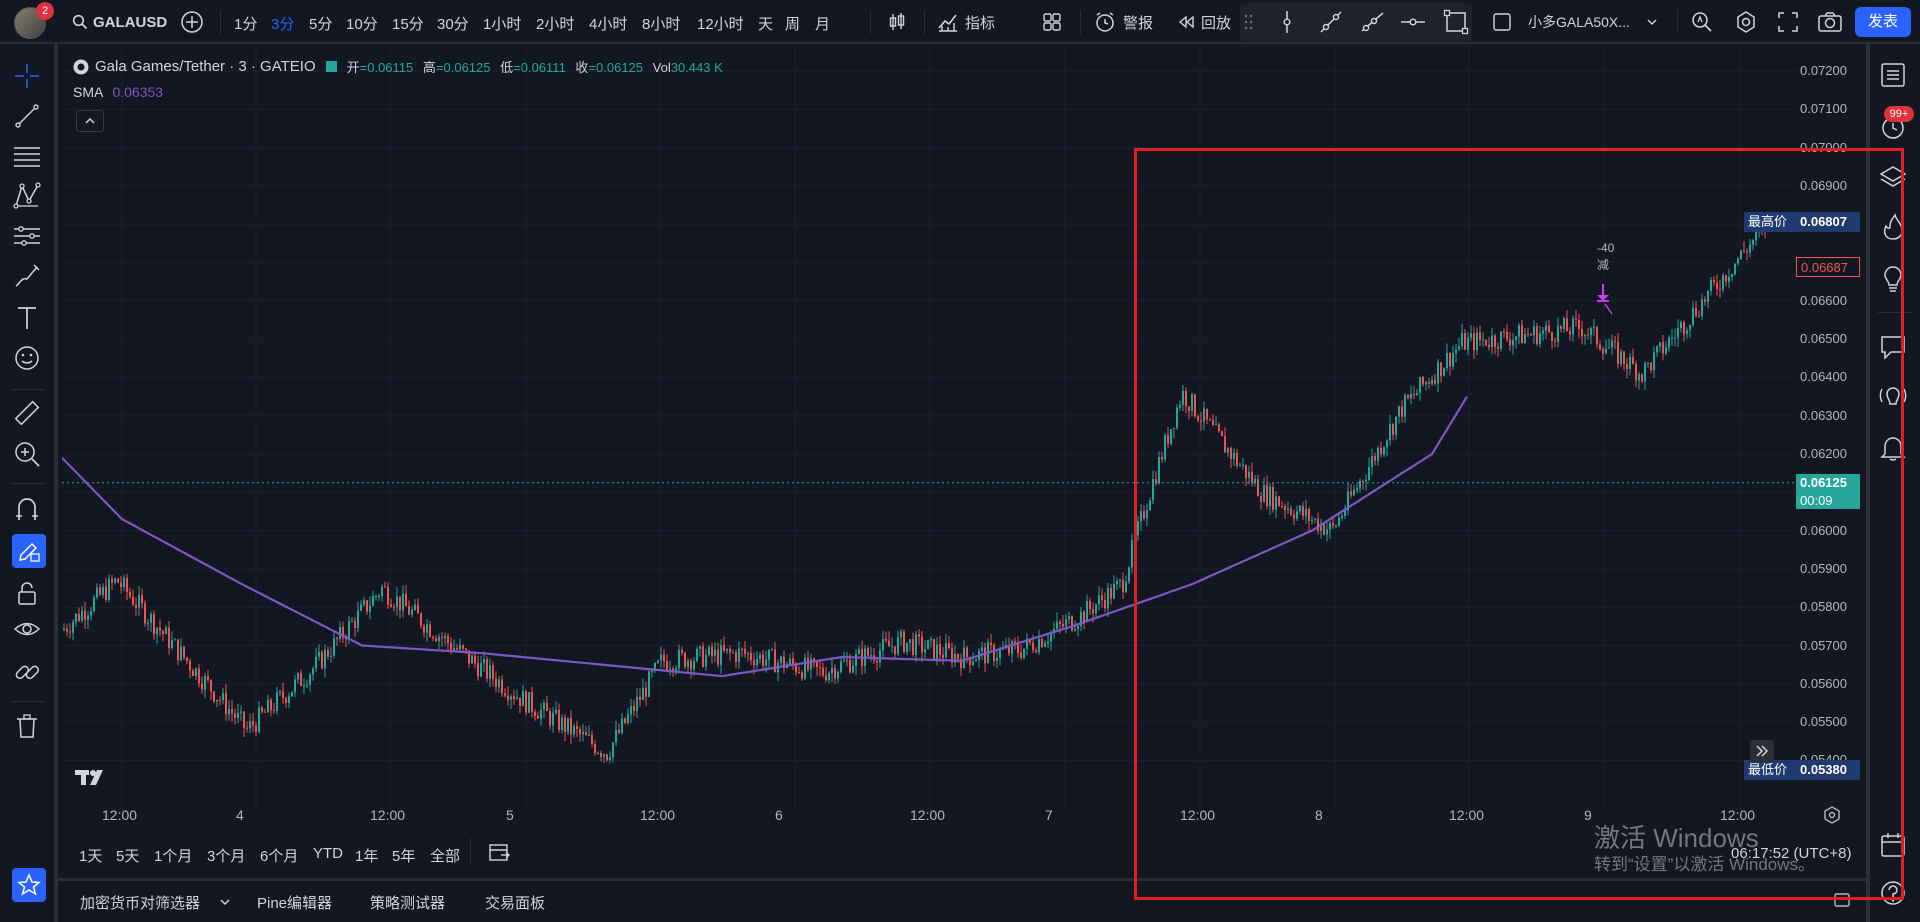  I want to click on chevron-down-icon, so click(225, 902).